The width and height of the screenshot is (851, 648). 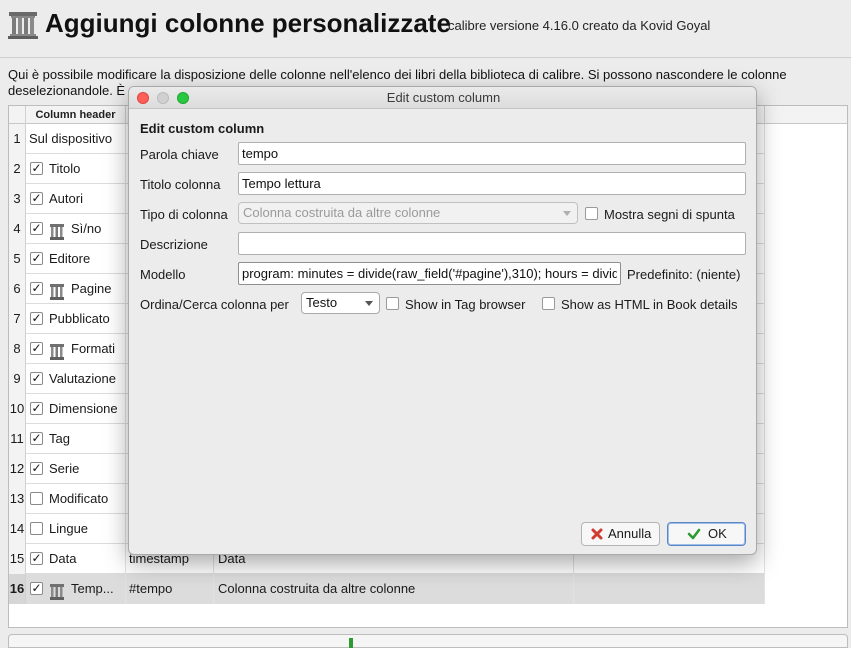 I want to click on column-type-select: Colonna costruita da altre colonne, so click(x=408, y=213).